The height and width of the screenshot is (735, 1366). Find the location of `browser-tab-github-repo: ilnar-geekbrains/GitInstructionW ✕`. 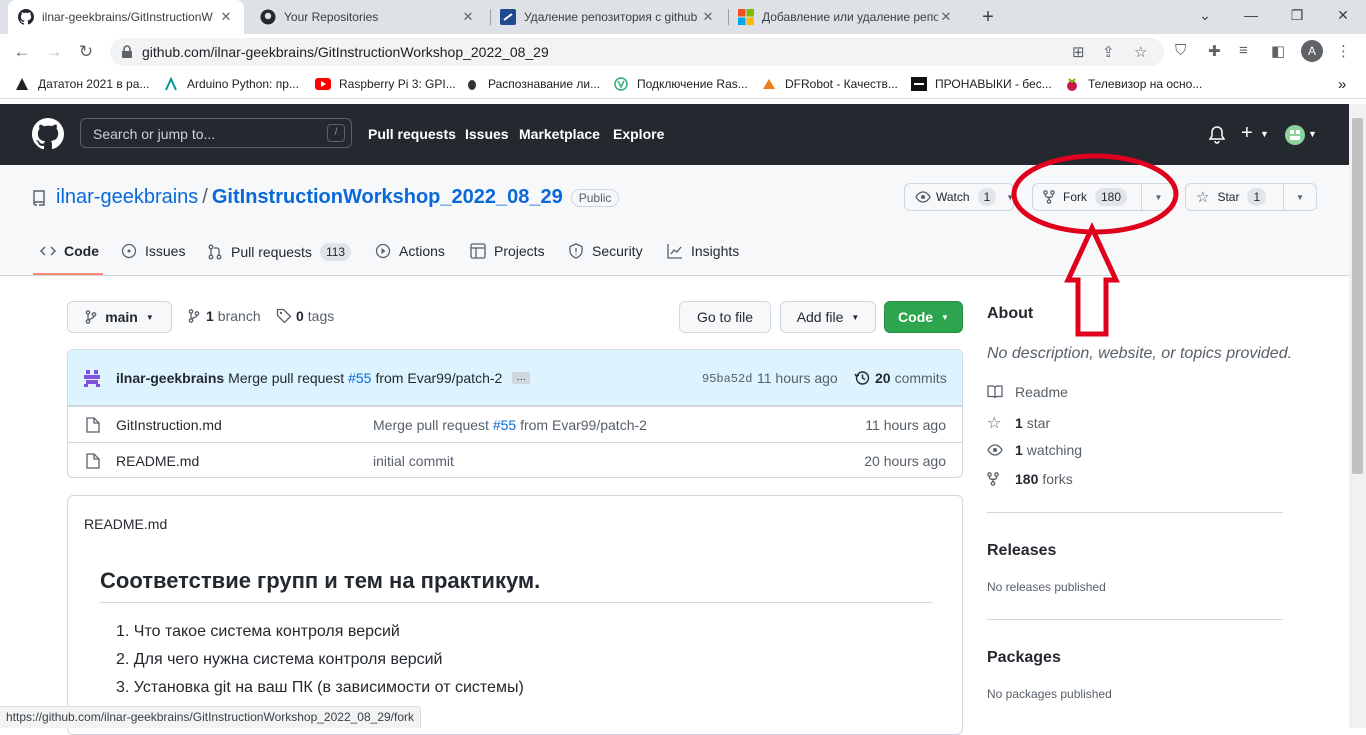

browser-tab-github-repo: ilnar-geekbrains/GitInstructionW ✕ is located at coordinates (126, 17).